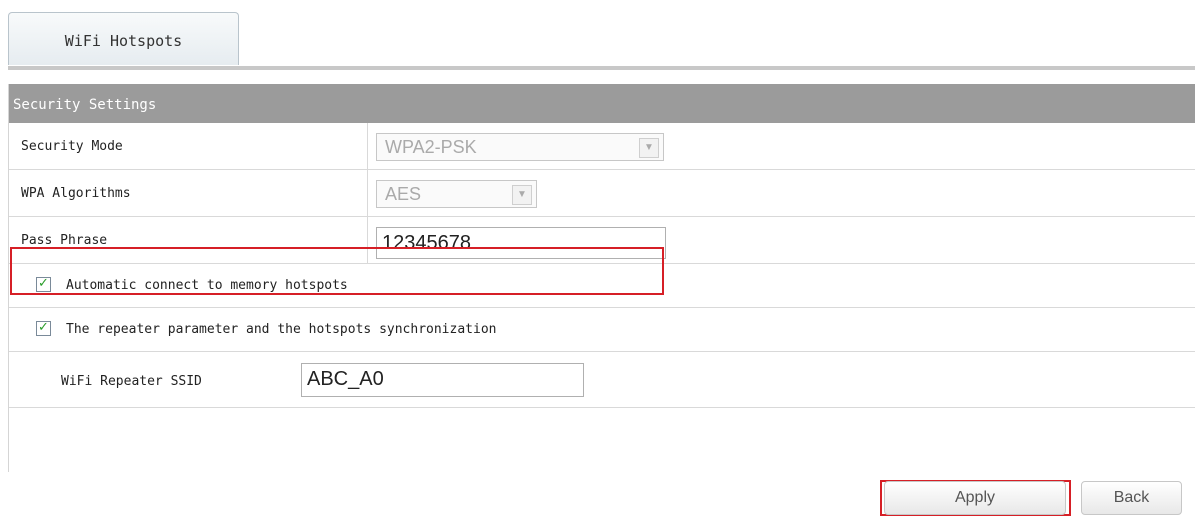 This screenshot has height=516, width=1195. Describe the element at coordinates (431, 147) in the screenshot. I see `security-mode-value: WPA2-PSK` at that location.